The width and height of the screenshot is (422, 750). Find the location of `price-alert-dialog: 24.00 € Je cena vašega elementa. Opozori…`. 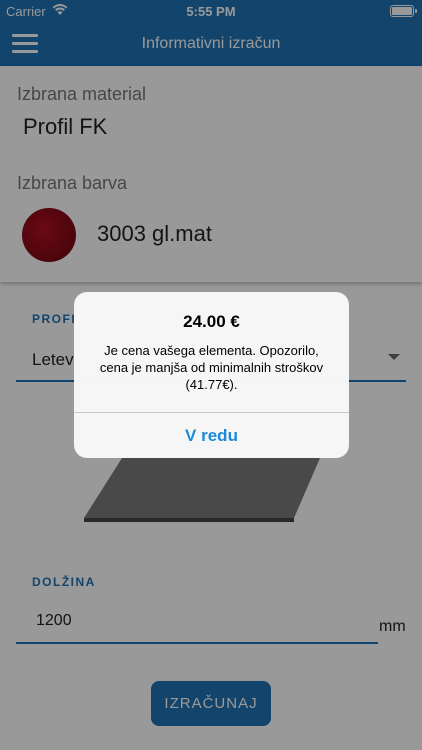

price-alert-dialog: 24.00 € Je cena vašega elementa. Opozori… is located at coordinates (211, 375).